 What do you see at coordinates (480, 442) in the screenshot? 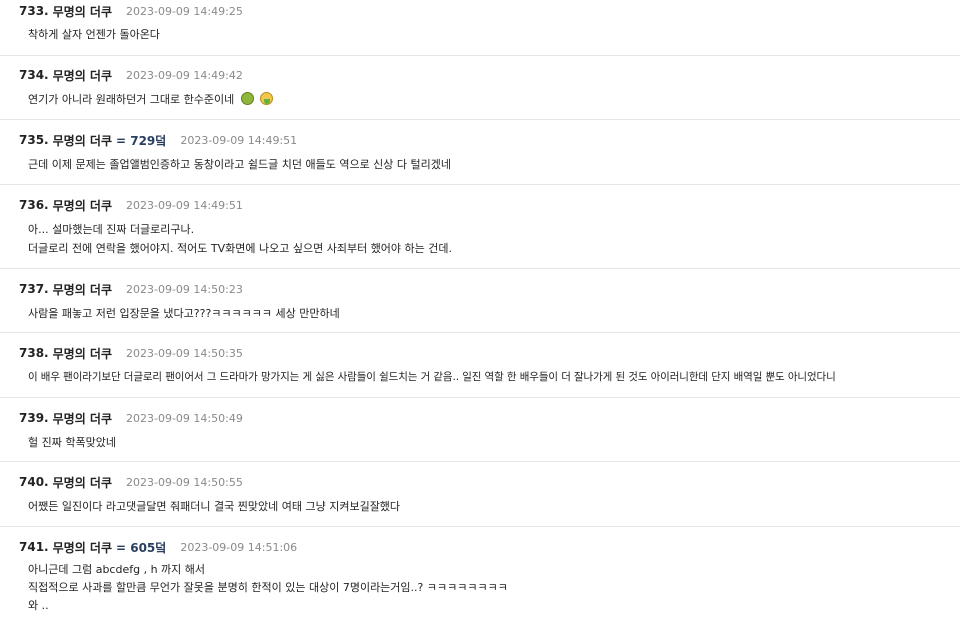
I see `comment-body: 헐 진짜 학폭맞았네` at bounding box center [480, 442].